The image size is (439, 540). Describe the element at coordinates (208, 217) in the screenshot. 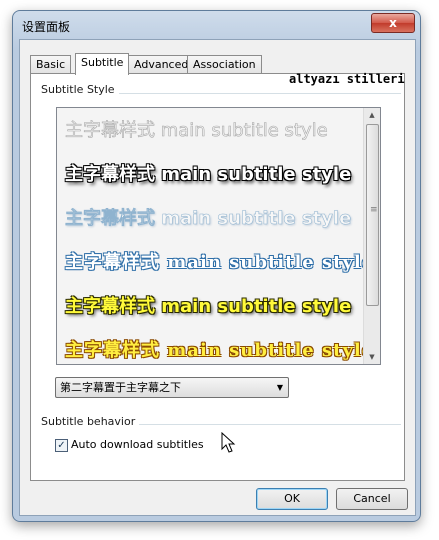

I see `subtitle-style-sample-3: 主字幕样式 main subtitle style` at that location.